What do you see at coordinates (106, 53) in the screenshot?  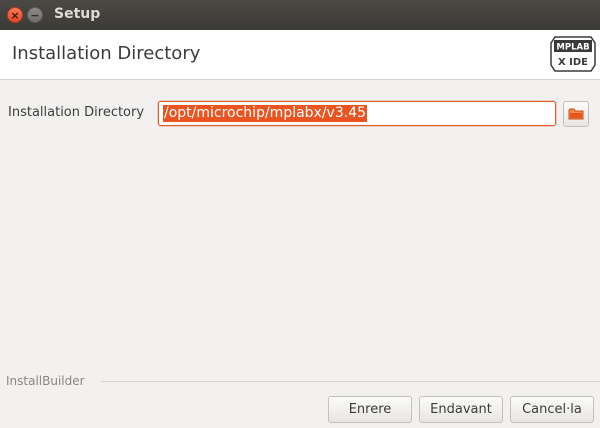 I see `page-title: Installation Directory` at bounding box center [106, 53].